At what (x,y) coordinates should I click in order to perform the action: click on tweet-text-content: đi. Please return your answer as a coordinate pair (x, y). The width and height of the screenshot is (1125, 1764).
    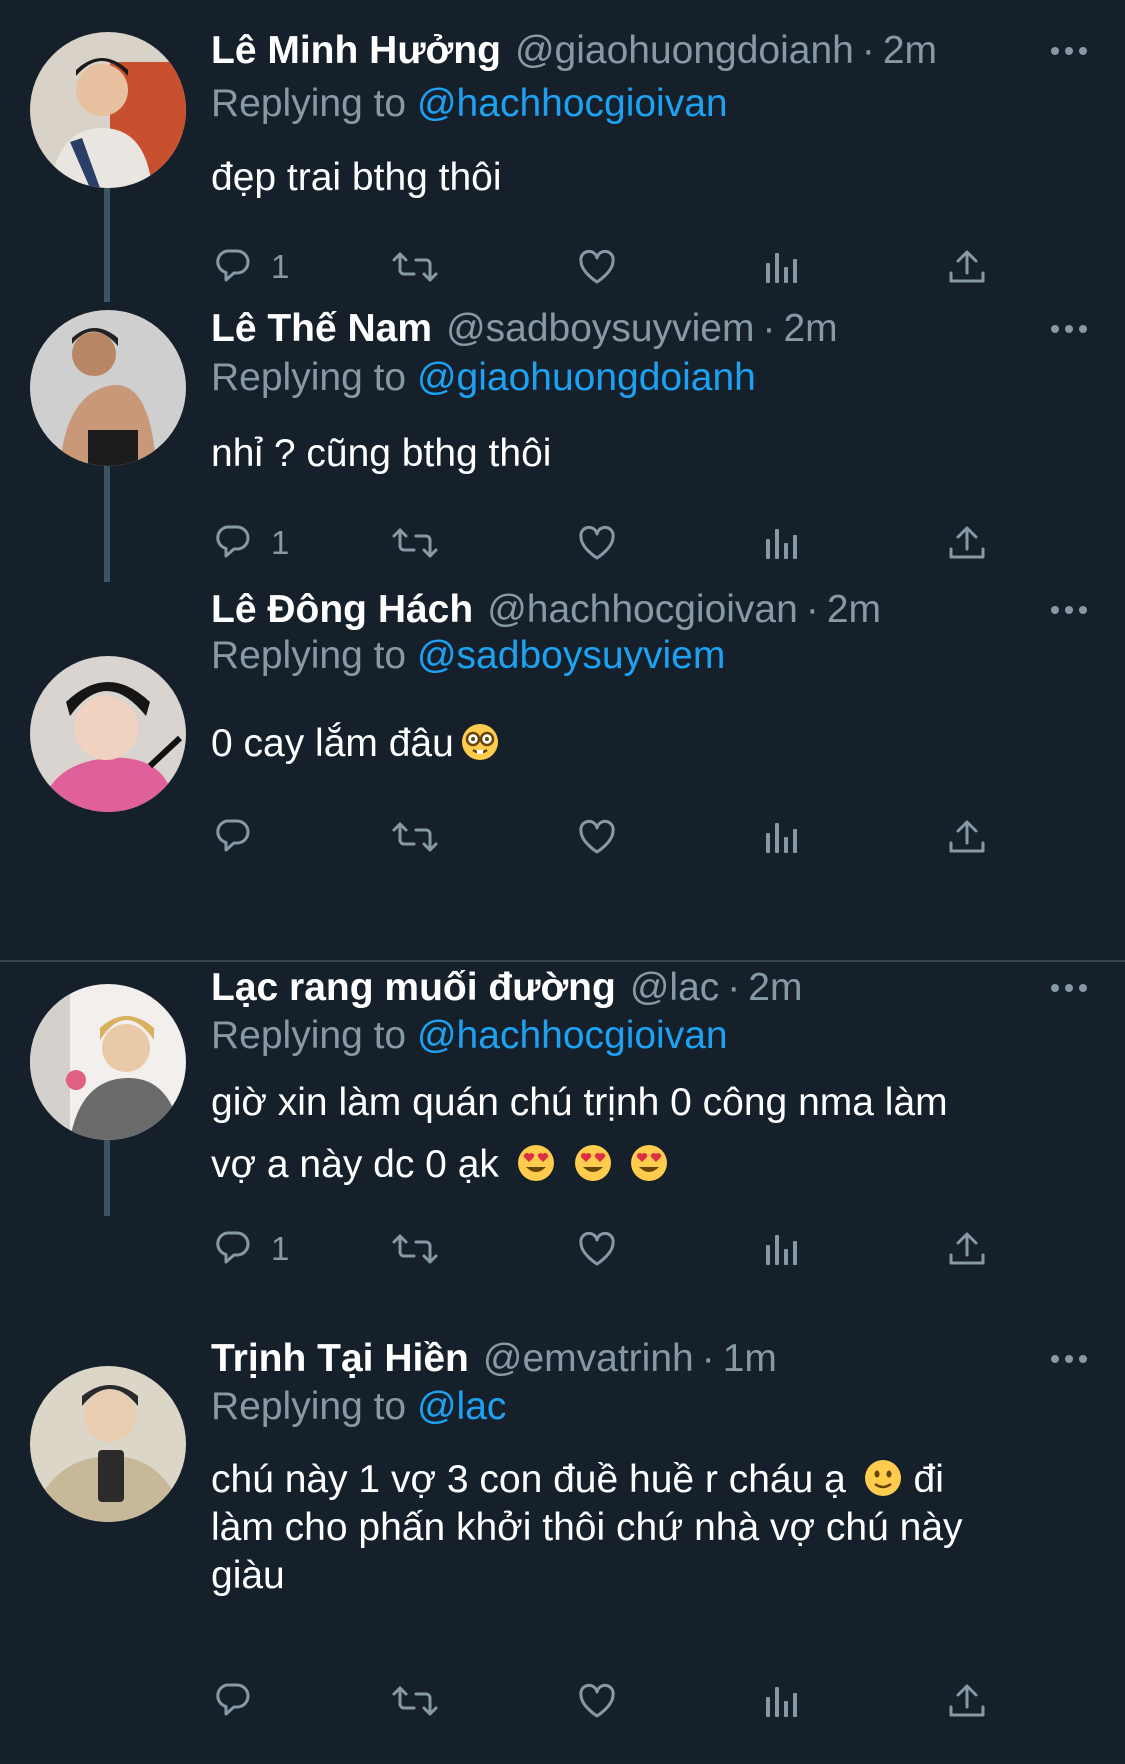
    Looking at the image, I should click on (928, 1479).